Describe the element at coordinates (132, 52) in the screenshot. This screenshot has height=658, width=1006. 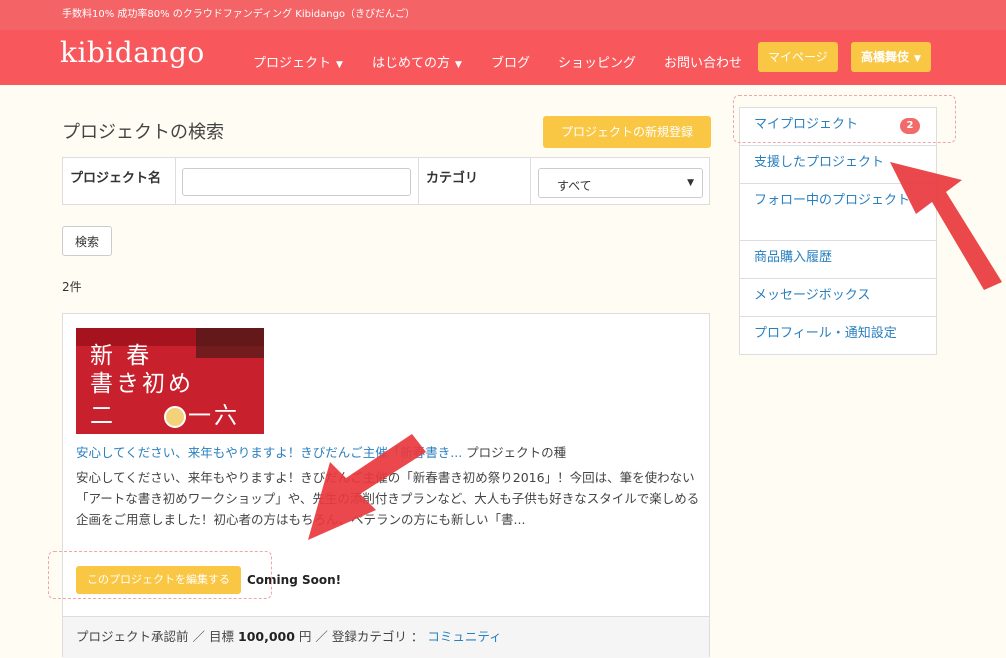
I see `kibidango-logo: kibidango` at that location.